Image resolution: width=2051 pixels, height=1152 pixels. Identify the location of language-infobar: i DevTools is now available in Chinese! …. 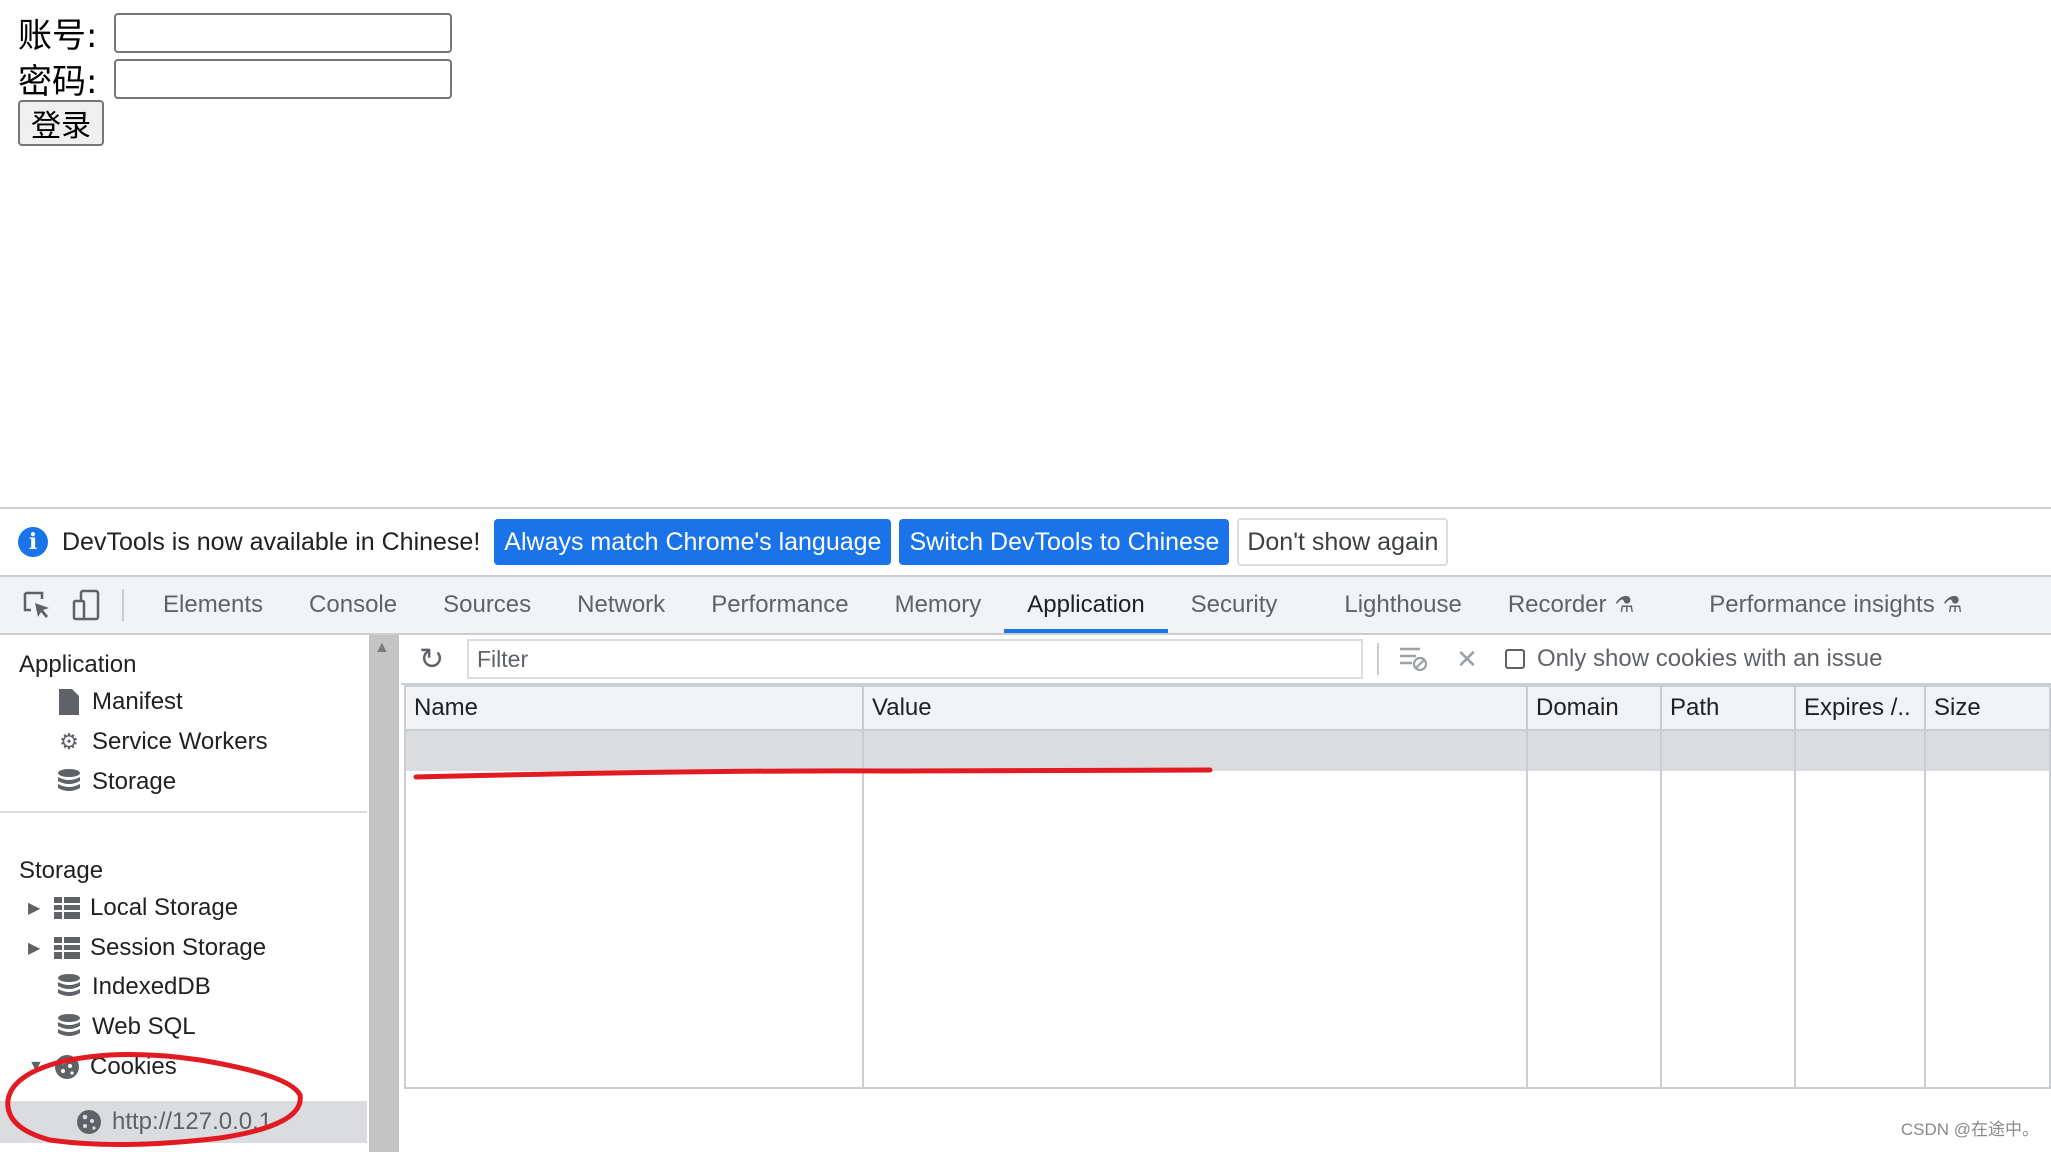
(1025, 543).